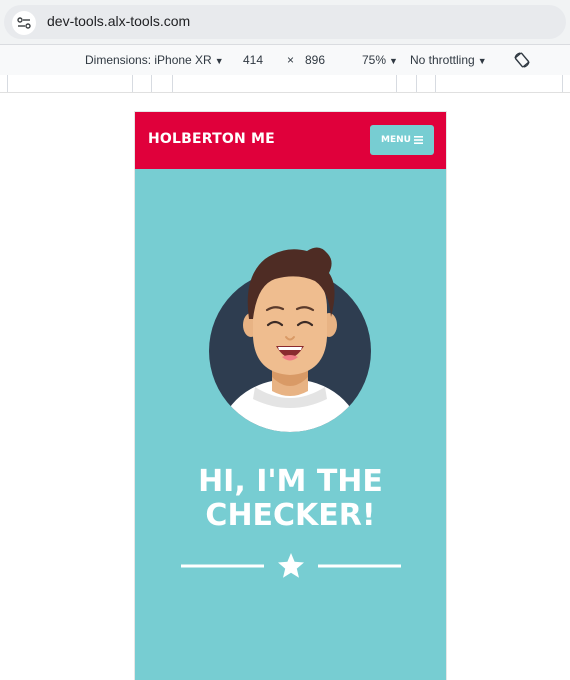 This screenshot has width=570, height=680. I want to click on address-bar: dev-tools.alx-tools.com, so click(285, 22).